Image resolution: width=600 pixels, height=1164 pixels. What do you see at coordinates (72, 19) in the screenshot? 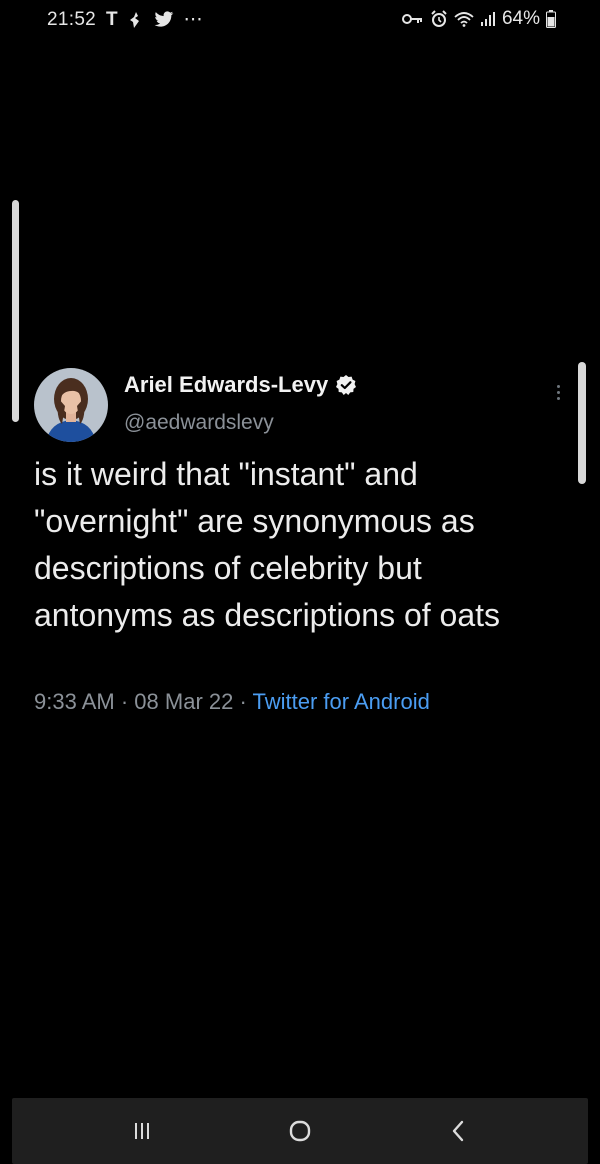
I see `status-time: 21:52` at bounding box center [72, 19].